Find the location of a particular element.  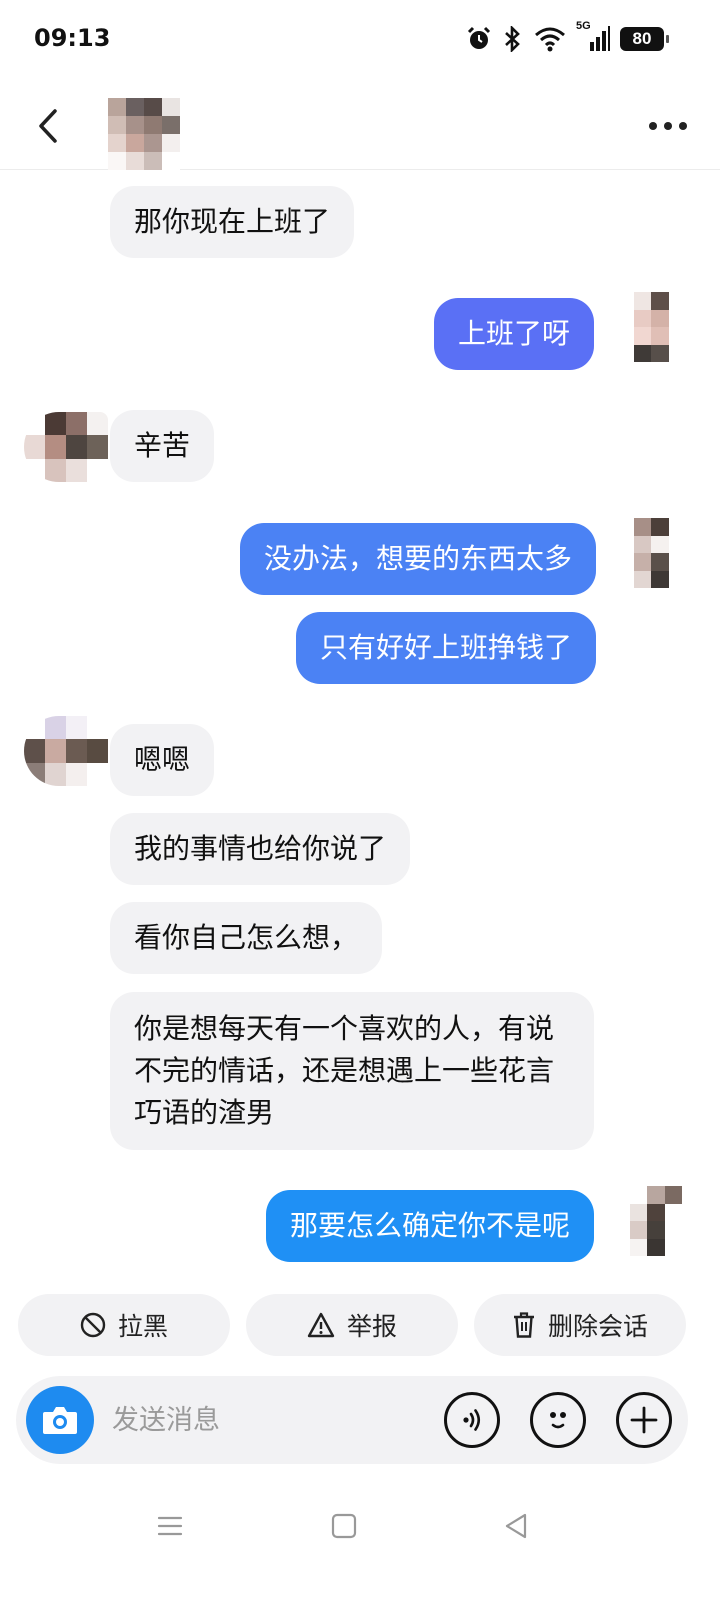

home-nav-button is located at coordinates (344, 1526).